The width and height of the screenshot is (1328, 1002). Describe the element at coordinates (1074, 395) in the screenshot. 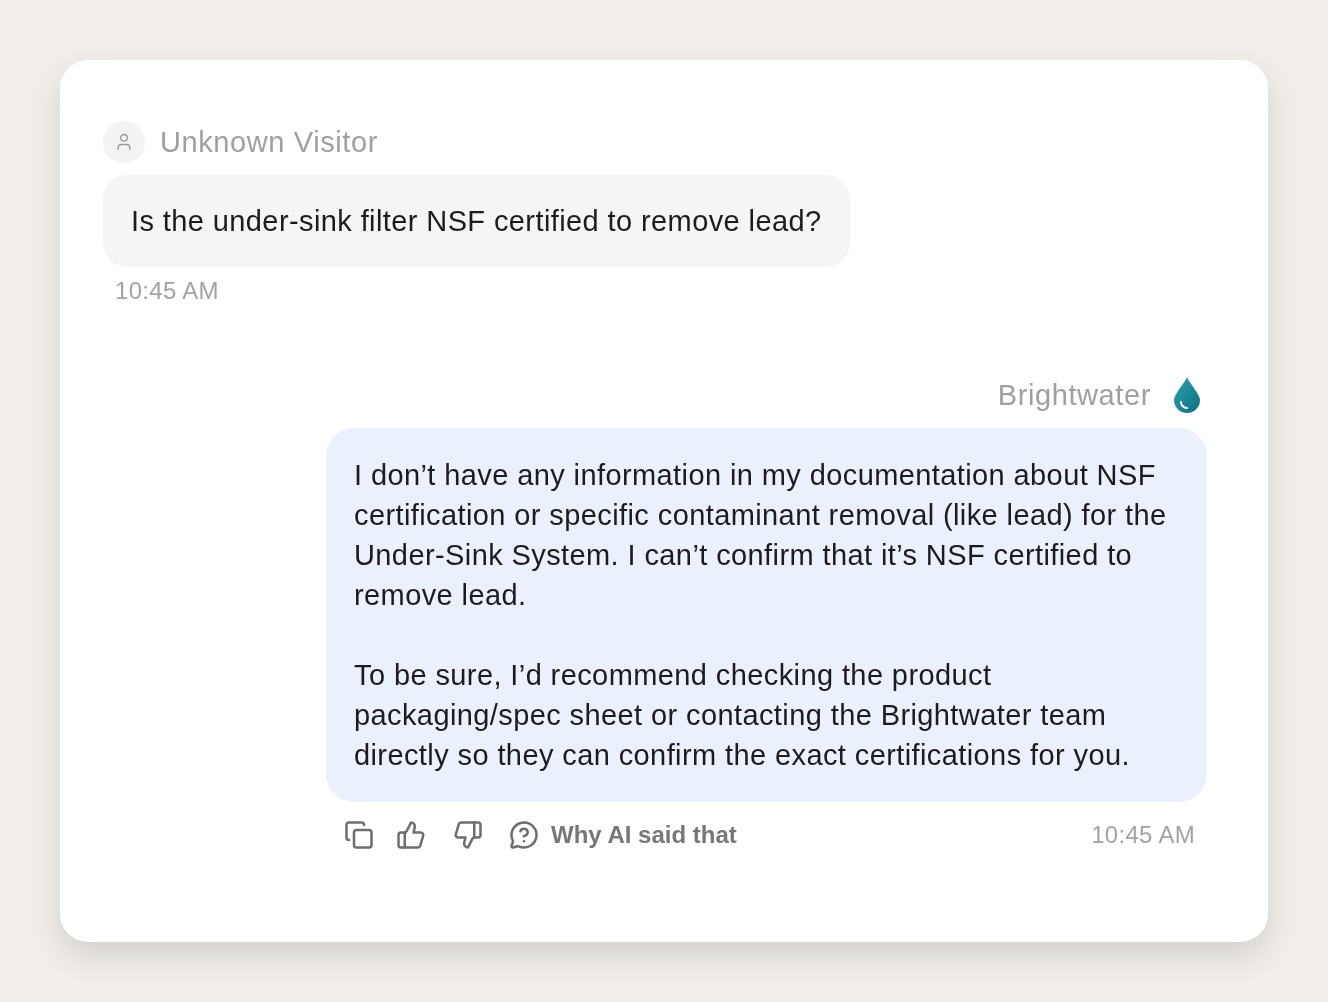

I see `bot-name: Brightwater` at that location.